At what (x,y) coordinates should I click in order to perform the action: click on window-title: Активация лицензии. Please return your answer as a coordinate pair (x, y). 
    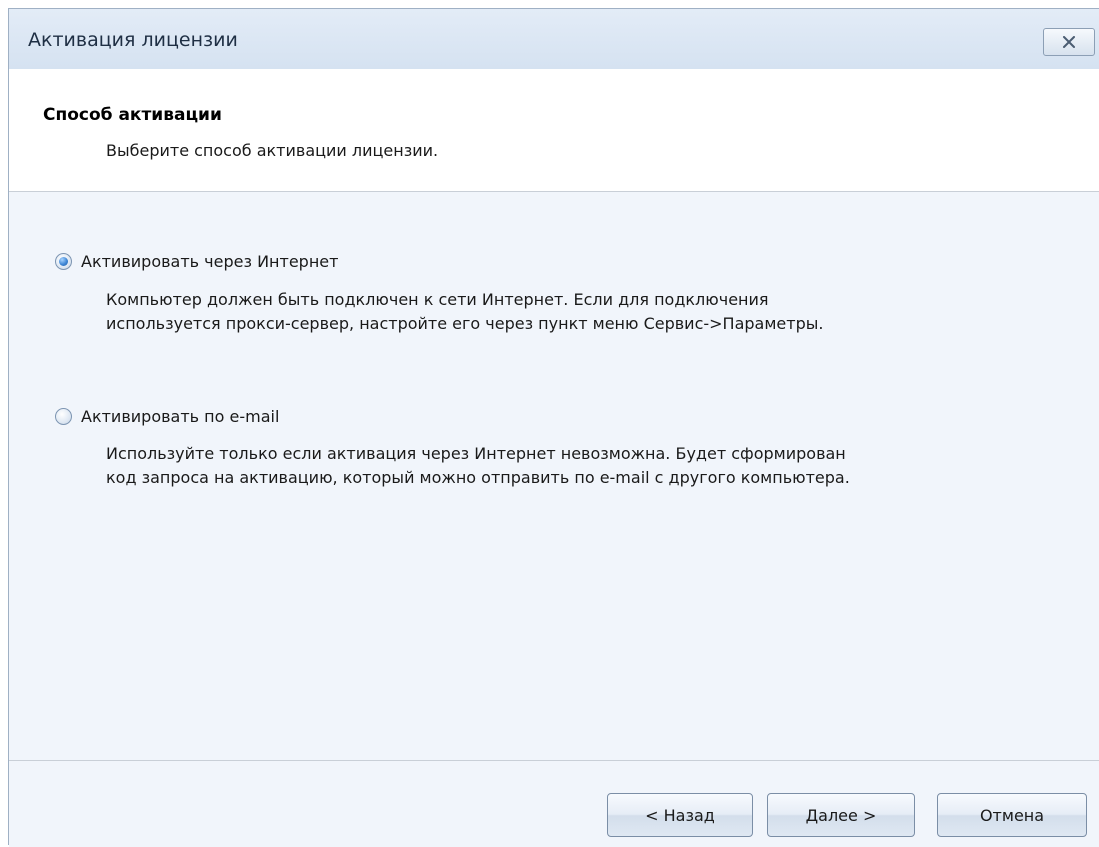
    Looking at the image, I should click on (133, 40).